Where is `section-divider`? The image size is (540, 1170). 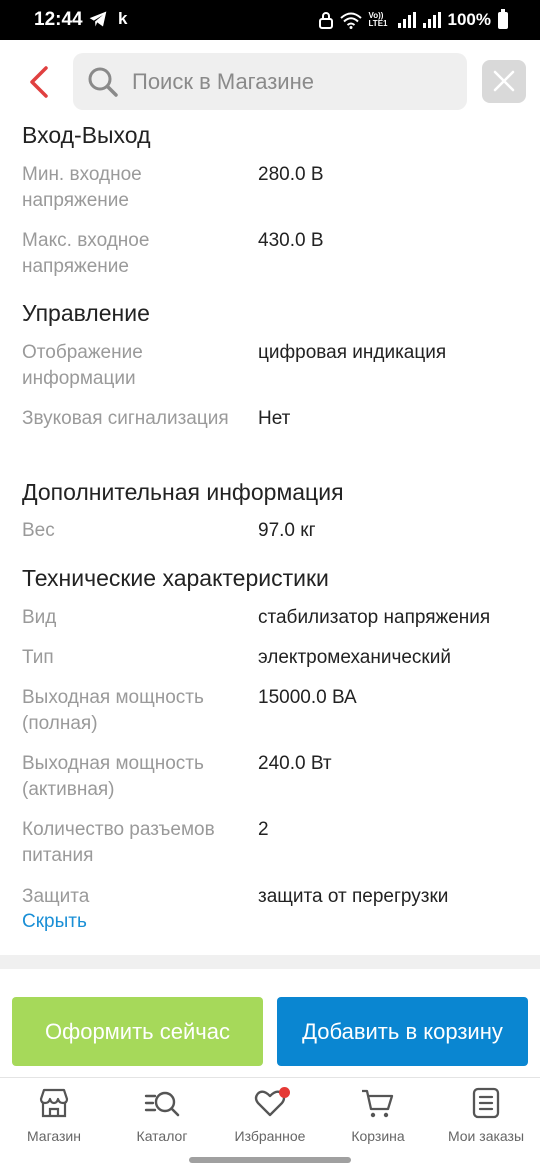
section-divider is located at coordinates (270, 962).